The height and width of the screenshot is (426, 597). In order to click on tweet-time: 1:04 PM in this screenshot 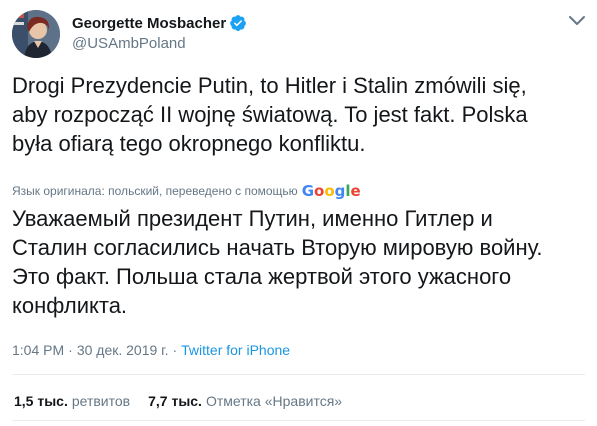, I will do `click(38, 350)`.